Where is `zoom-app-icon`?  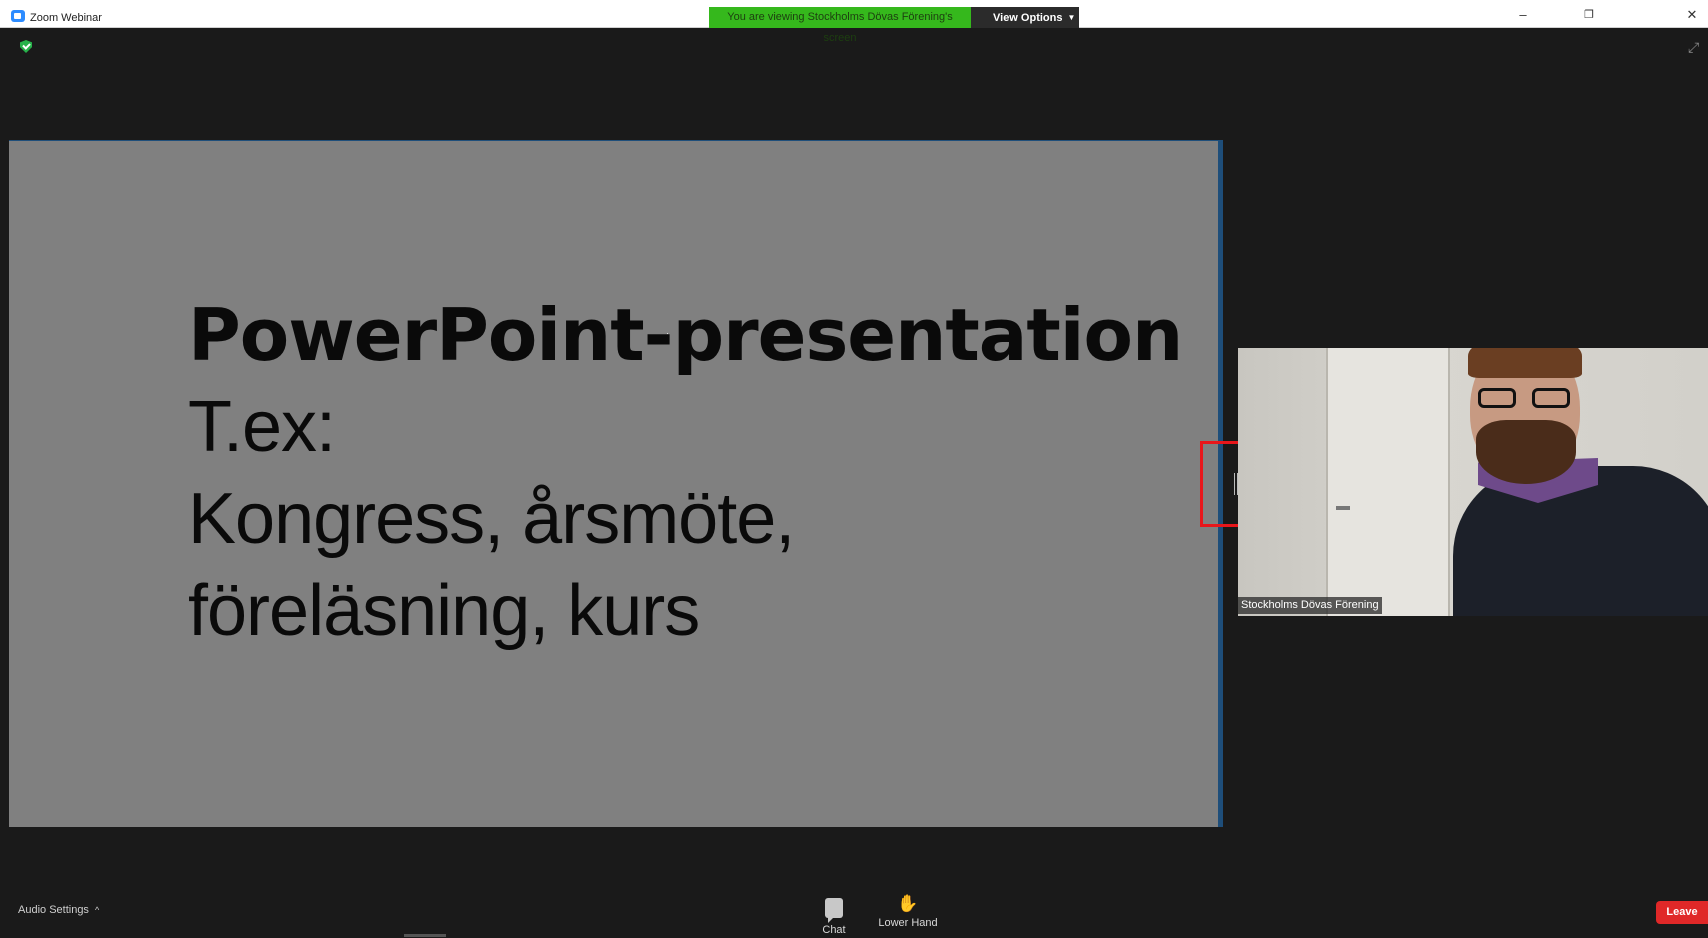
zoom-app-icon is located at coordinates (18, 16).